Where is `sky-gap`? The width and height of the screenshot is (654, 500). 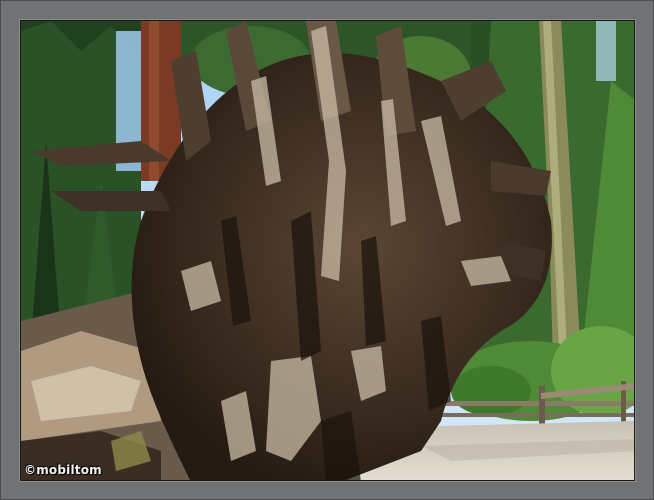
sky-gap is located at coordinates (606, 51).